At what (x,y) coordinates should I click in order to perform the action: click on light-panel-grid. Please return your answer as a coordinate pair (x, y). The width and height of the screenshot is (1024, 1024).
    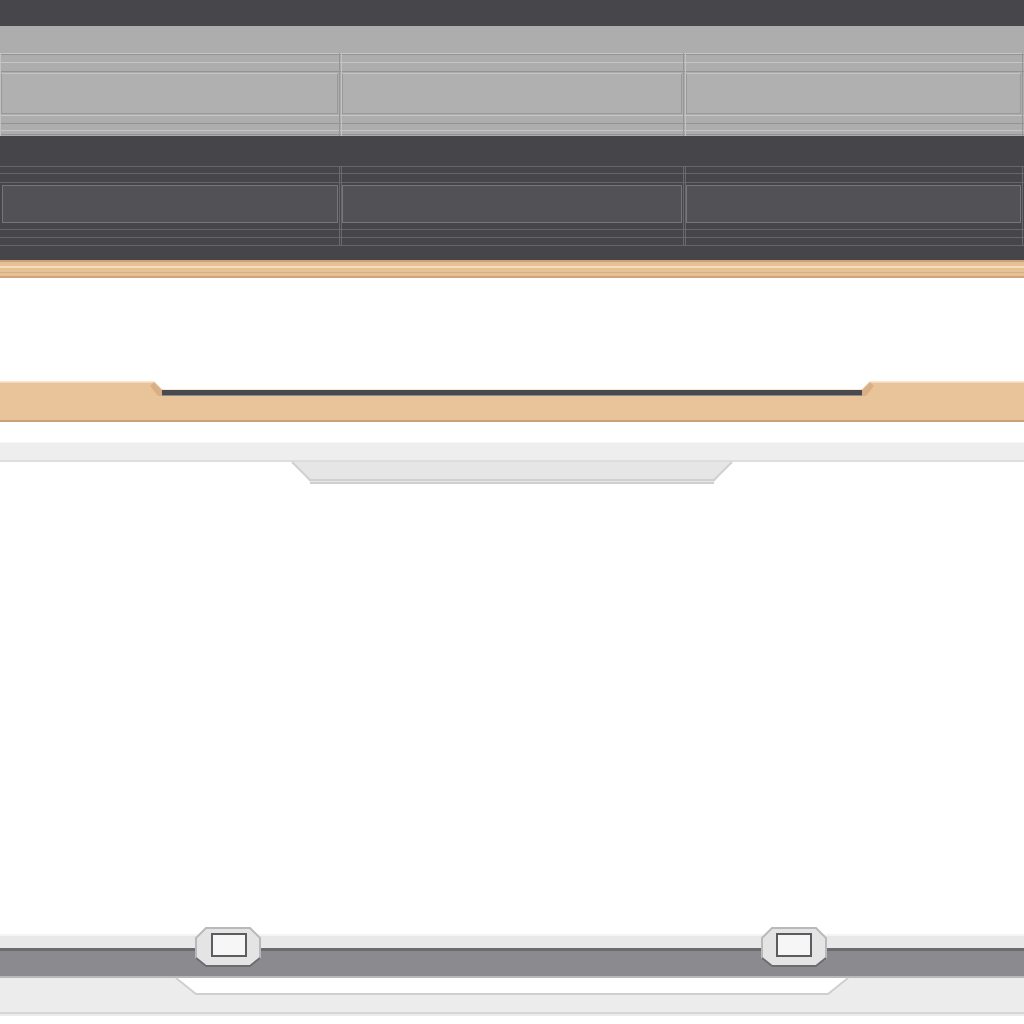
    Looking at the image, I should click on (512, 81).